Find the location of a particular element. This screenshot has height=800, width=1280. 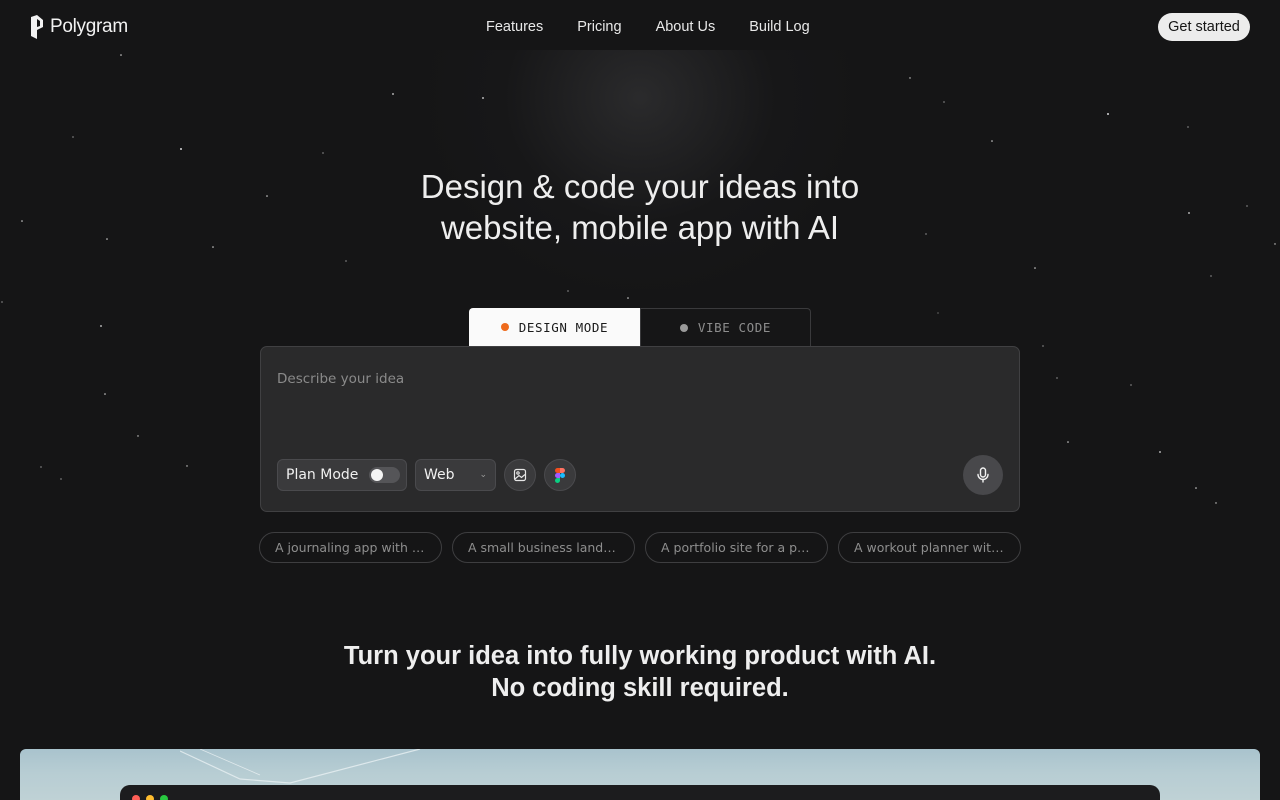

prompt-toolbar: Plan Mode Web ⌄ is located at coordinates (426, 475).